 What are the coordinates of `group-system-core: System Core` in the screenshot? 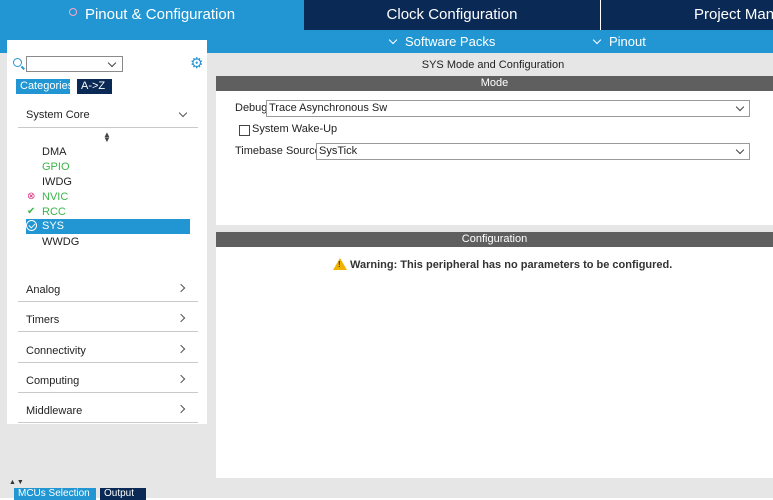 It's located at (58, 115).